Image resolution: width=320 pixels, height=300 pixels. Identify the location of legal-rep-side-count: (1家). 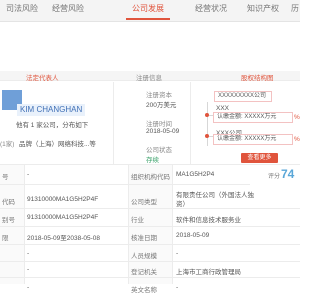
(7, 144).